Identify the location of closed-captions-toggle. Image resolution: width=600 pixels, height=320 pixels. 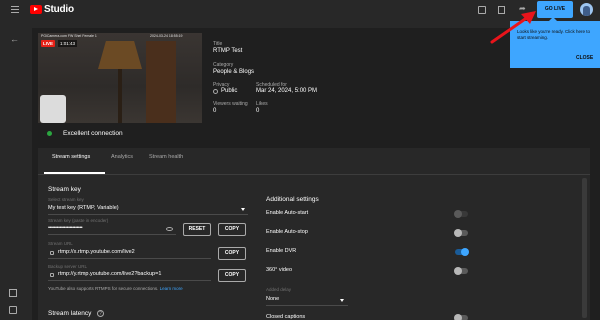
(461, 316).